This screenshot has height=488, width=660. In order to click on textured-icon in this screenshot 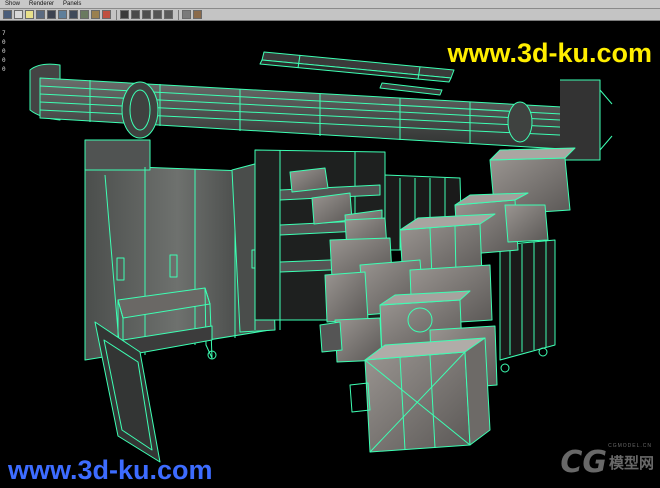, I will do `click(62, 14)`.